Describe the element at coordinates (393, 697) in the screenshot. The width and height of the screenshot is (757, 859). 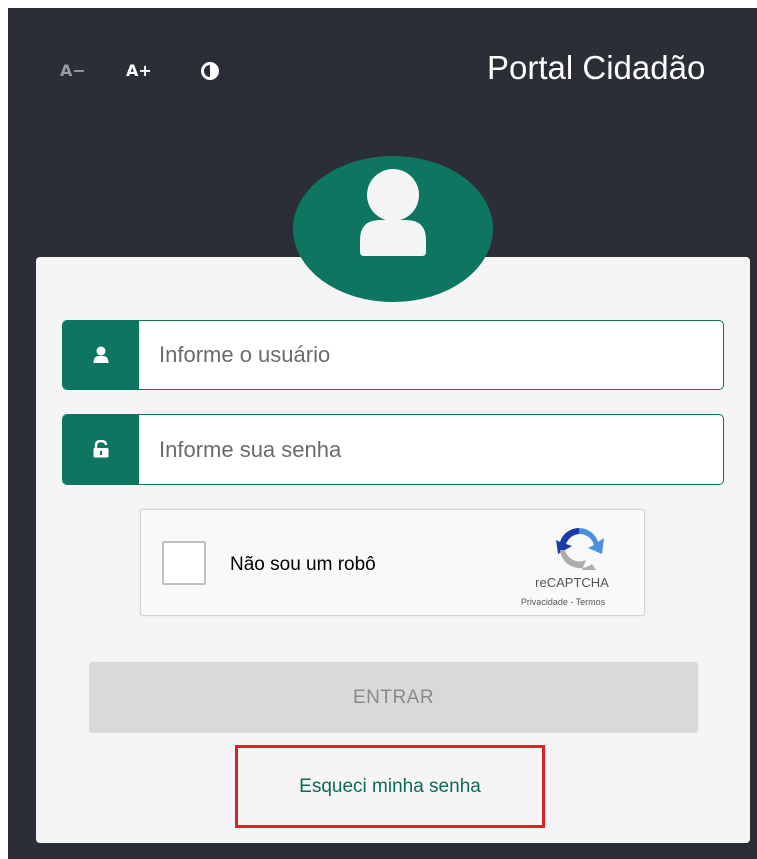
I see `login-button: ENTRAR` at that location.